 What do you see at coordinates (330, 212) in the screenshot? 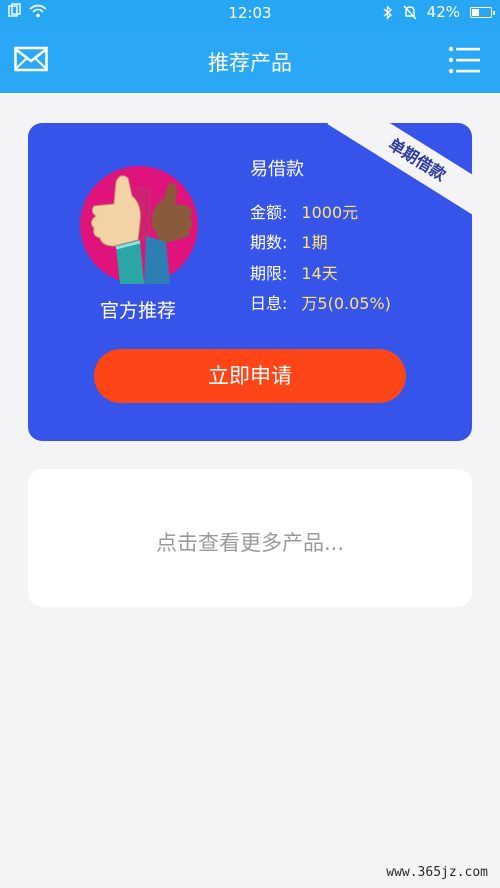
I see `info-value: 1000元` at bounding box center [330, 212].